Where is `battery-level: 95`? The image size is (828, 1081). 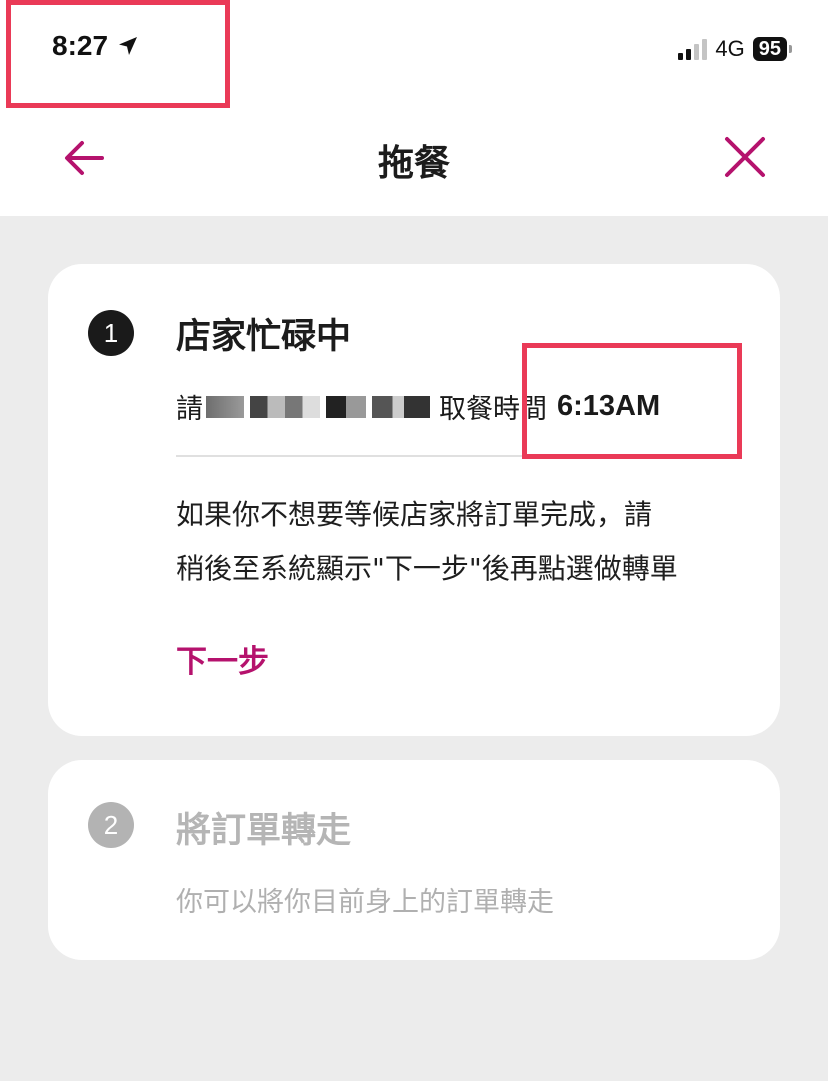 battery-level: 95 is located at coordinates (769, 49).